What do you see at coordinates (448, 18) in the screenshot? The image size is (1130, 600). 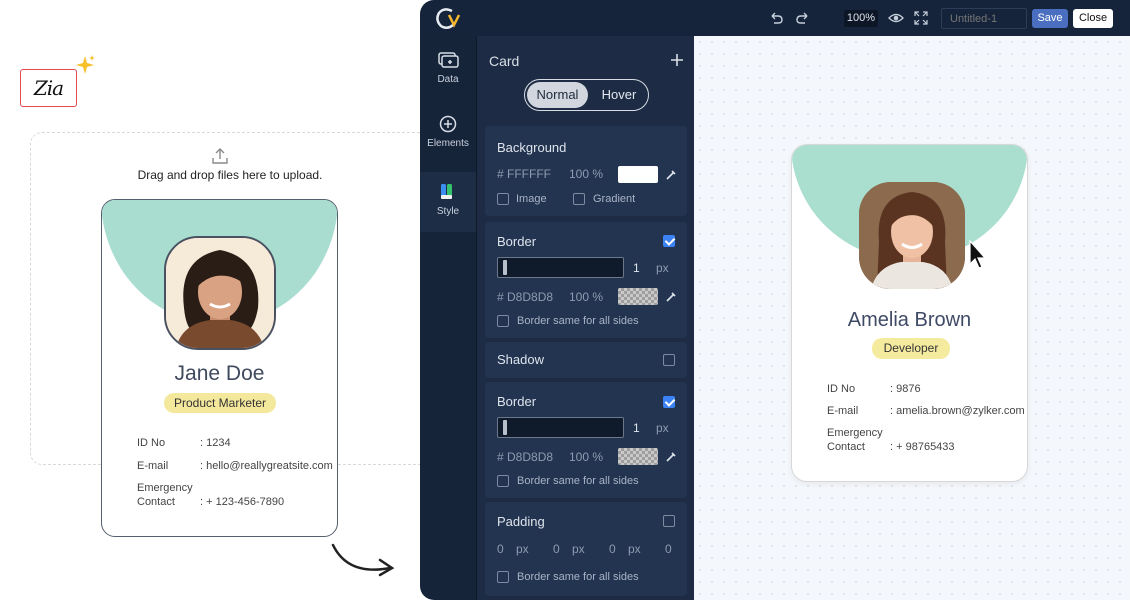 I see `app-logo-icon` at bounding box center [448, 18].